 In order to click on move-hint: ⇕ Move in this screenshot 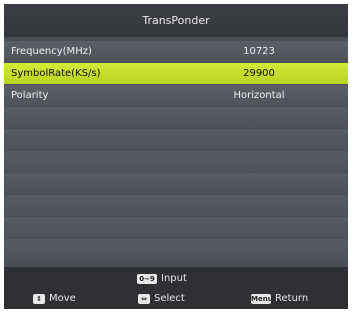, I will do `click(54, 298)`.